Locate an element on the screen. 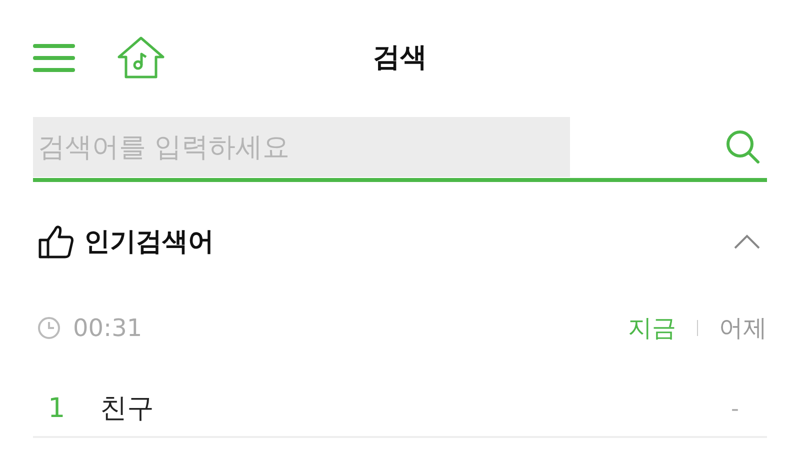 This screenshot has height=464, width=800. update-time: 00:31 is located at coordinates (107, 328).